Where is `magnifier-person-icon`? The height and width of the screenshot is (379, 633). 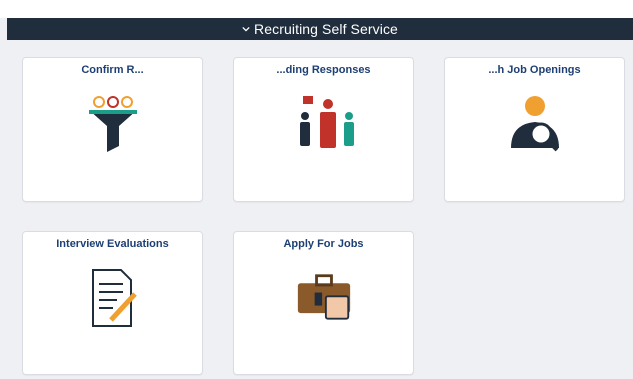
magnifier-person-icon is located at coordinates (534, 124).